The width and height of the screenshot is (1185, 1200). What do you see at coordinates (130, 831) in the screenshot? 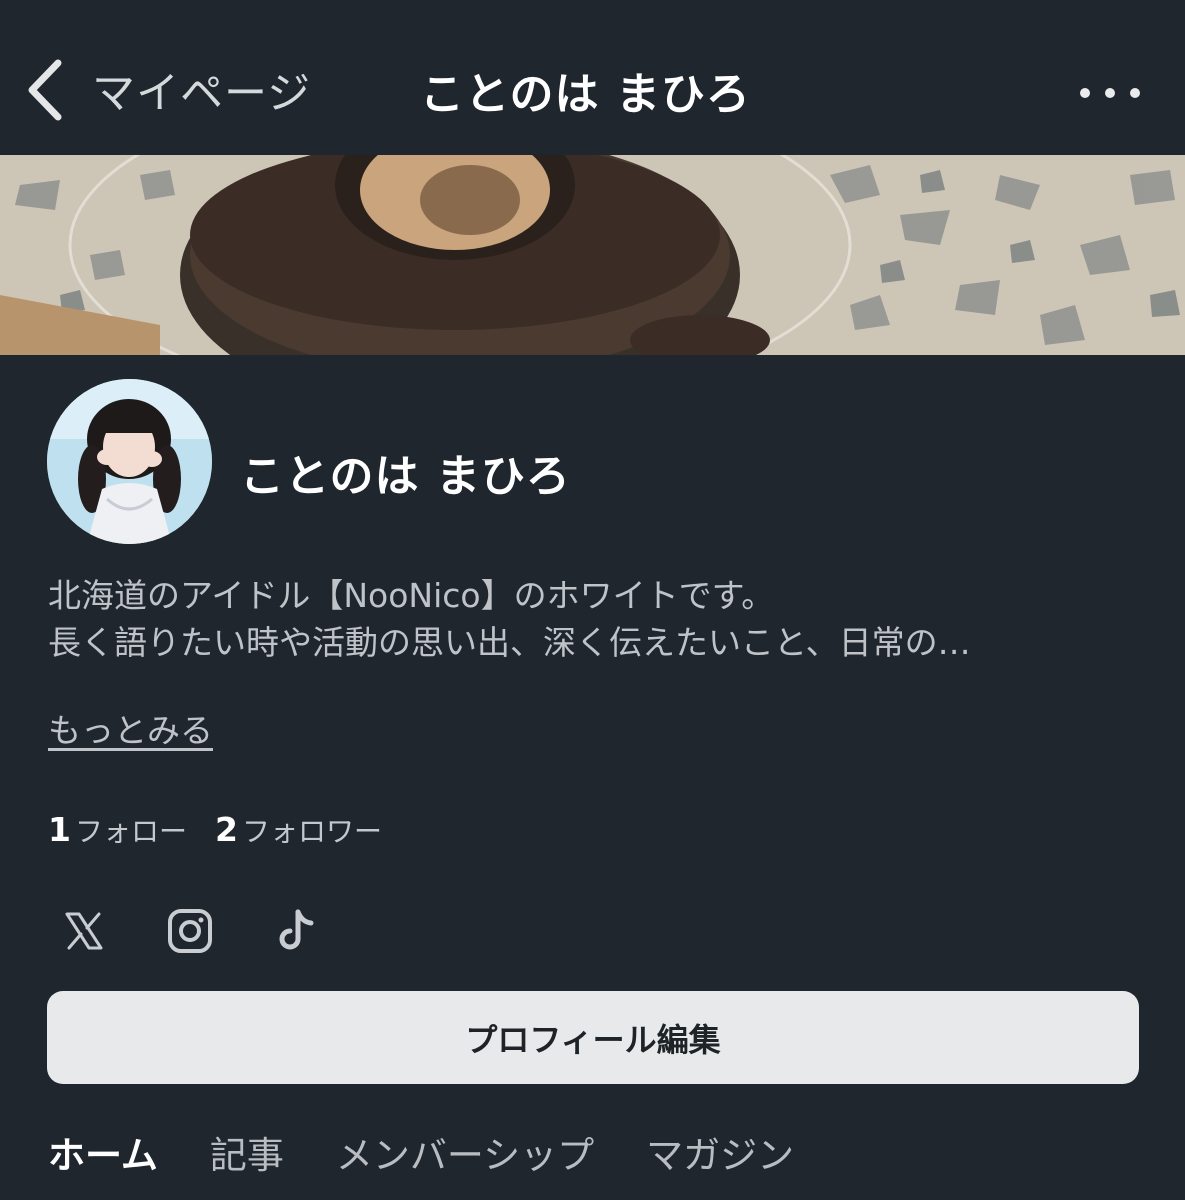
I see `following-label: フォロー` at bounding box center [130, 831].